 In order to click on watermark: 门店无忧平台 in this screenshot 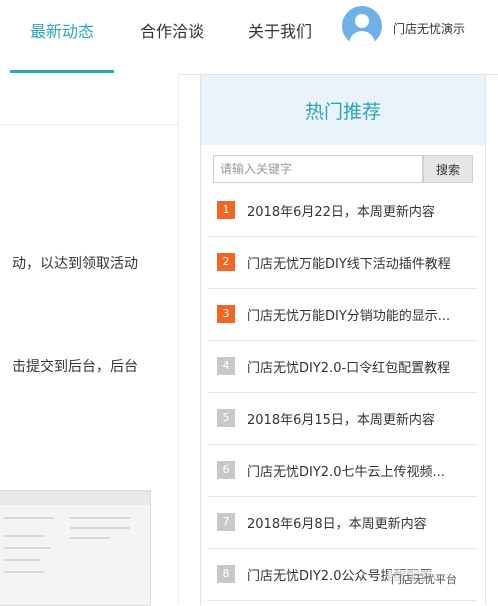, I will do `click(424, 579)`.